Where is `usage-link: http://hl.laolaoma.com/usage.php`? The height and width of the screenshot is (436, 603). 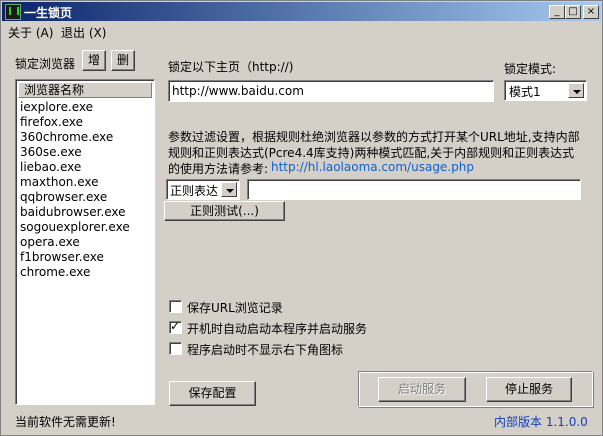
usage-link: http://hl.laolaoma.com/usage.php is located at coordinates (372, 167).